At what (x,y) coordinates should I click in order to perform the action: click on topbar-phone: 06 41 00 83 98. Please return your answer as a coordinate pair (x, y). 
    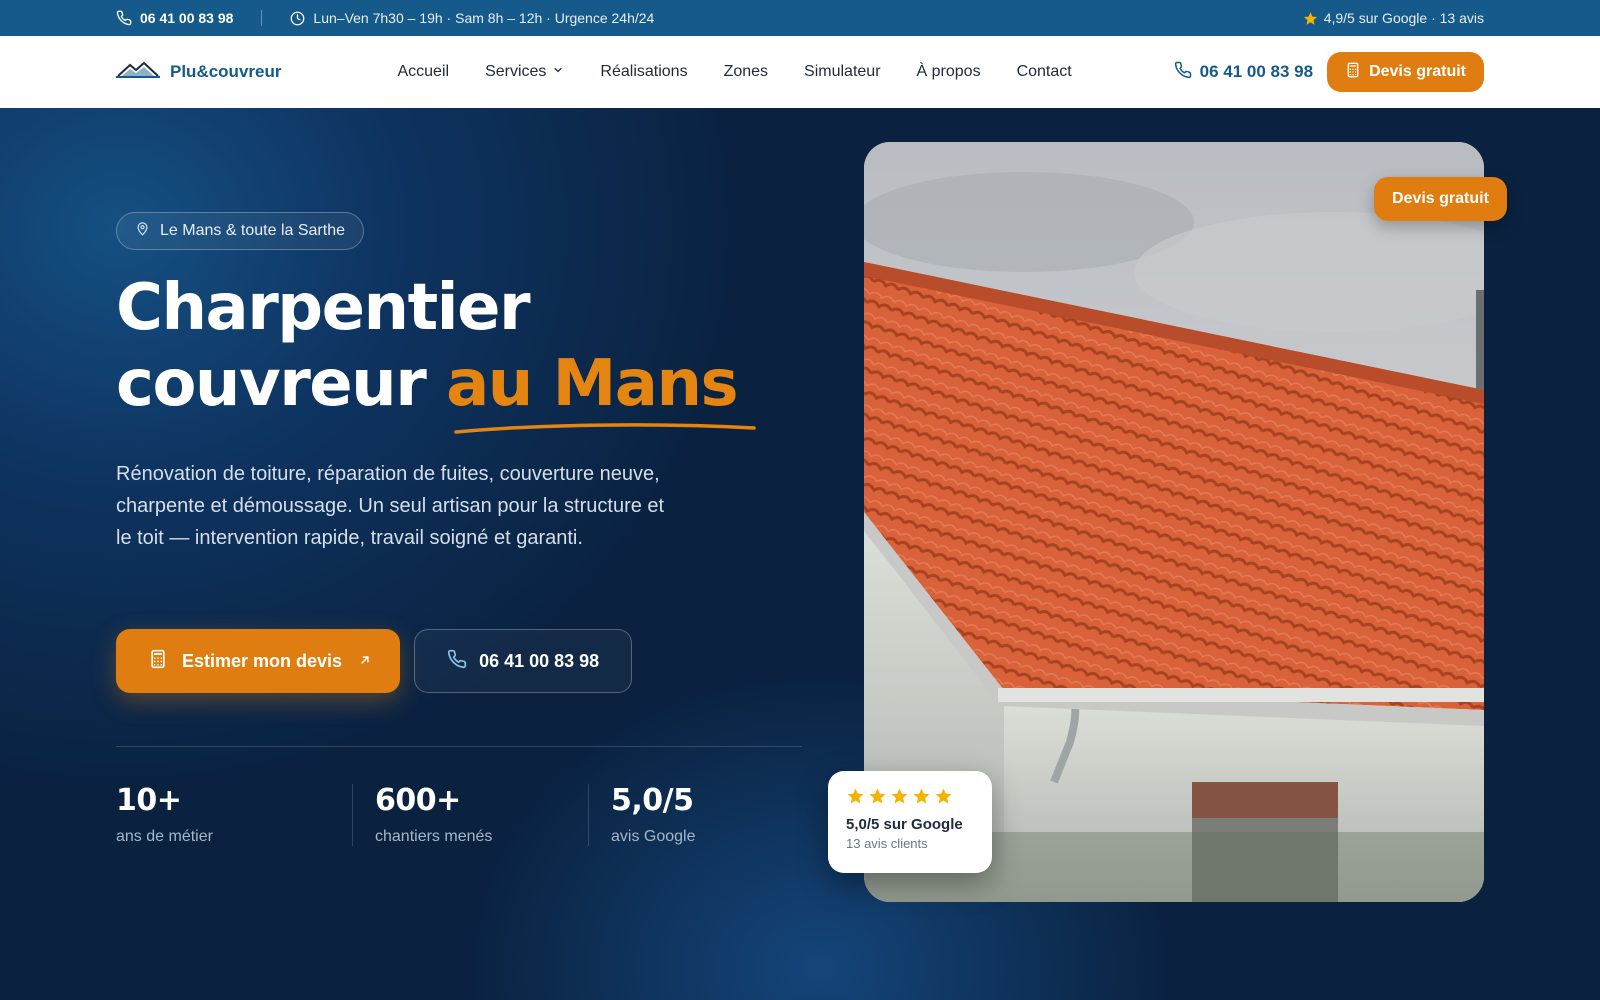
    Looking at the image, I should click on (174, 18).